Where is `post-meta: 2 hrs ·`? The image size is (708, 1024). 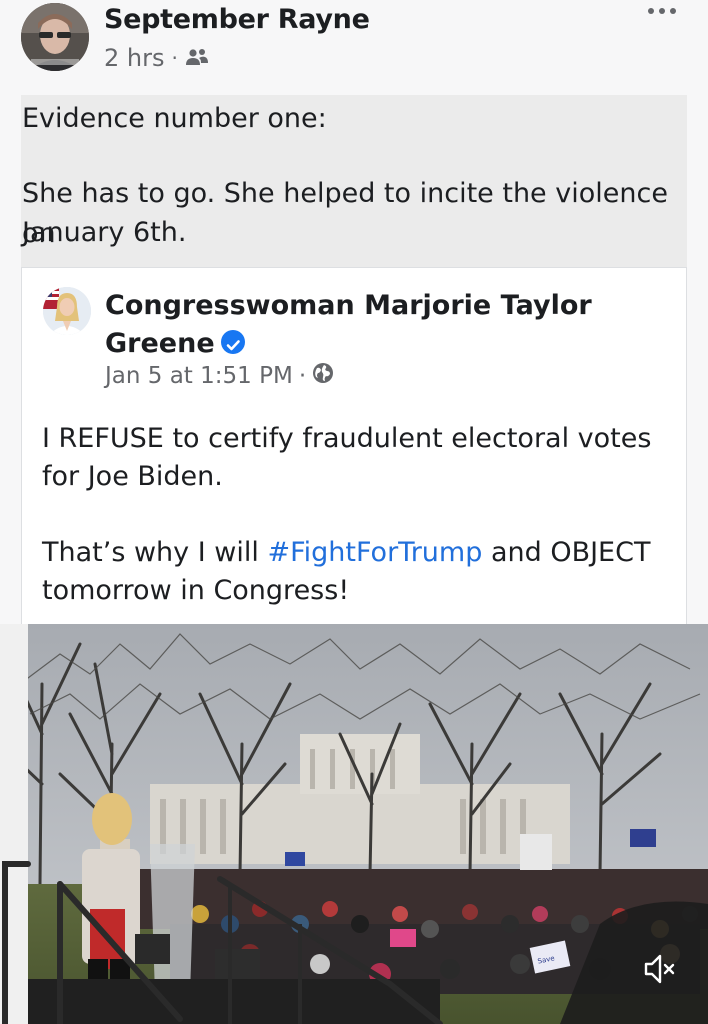 post-meta: 2 hrs · is located at coordinates (156, 58).